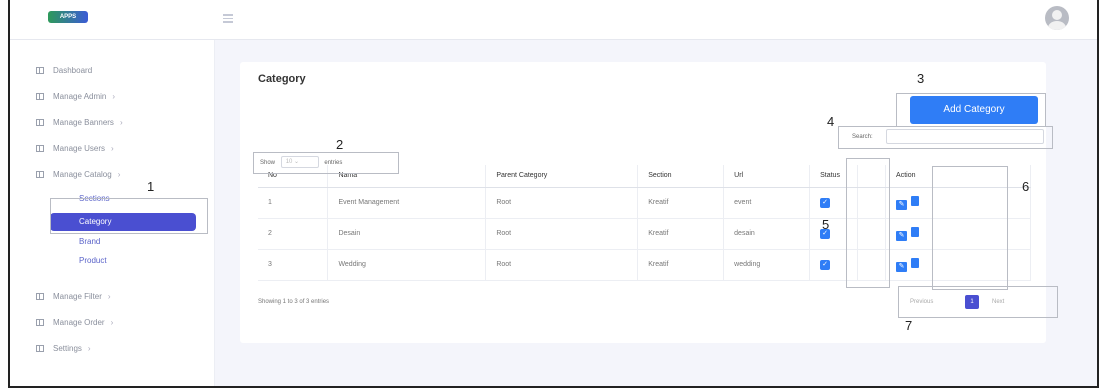 Image resolution: width=1107 pixels, height=391 pixels. Describe the element at coordinates (68, 17) in the screenshot. I see `logo: APPS` at that location.